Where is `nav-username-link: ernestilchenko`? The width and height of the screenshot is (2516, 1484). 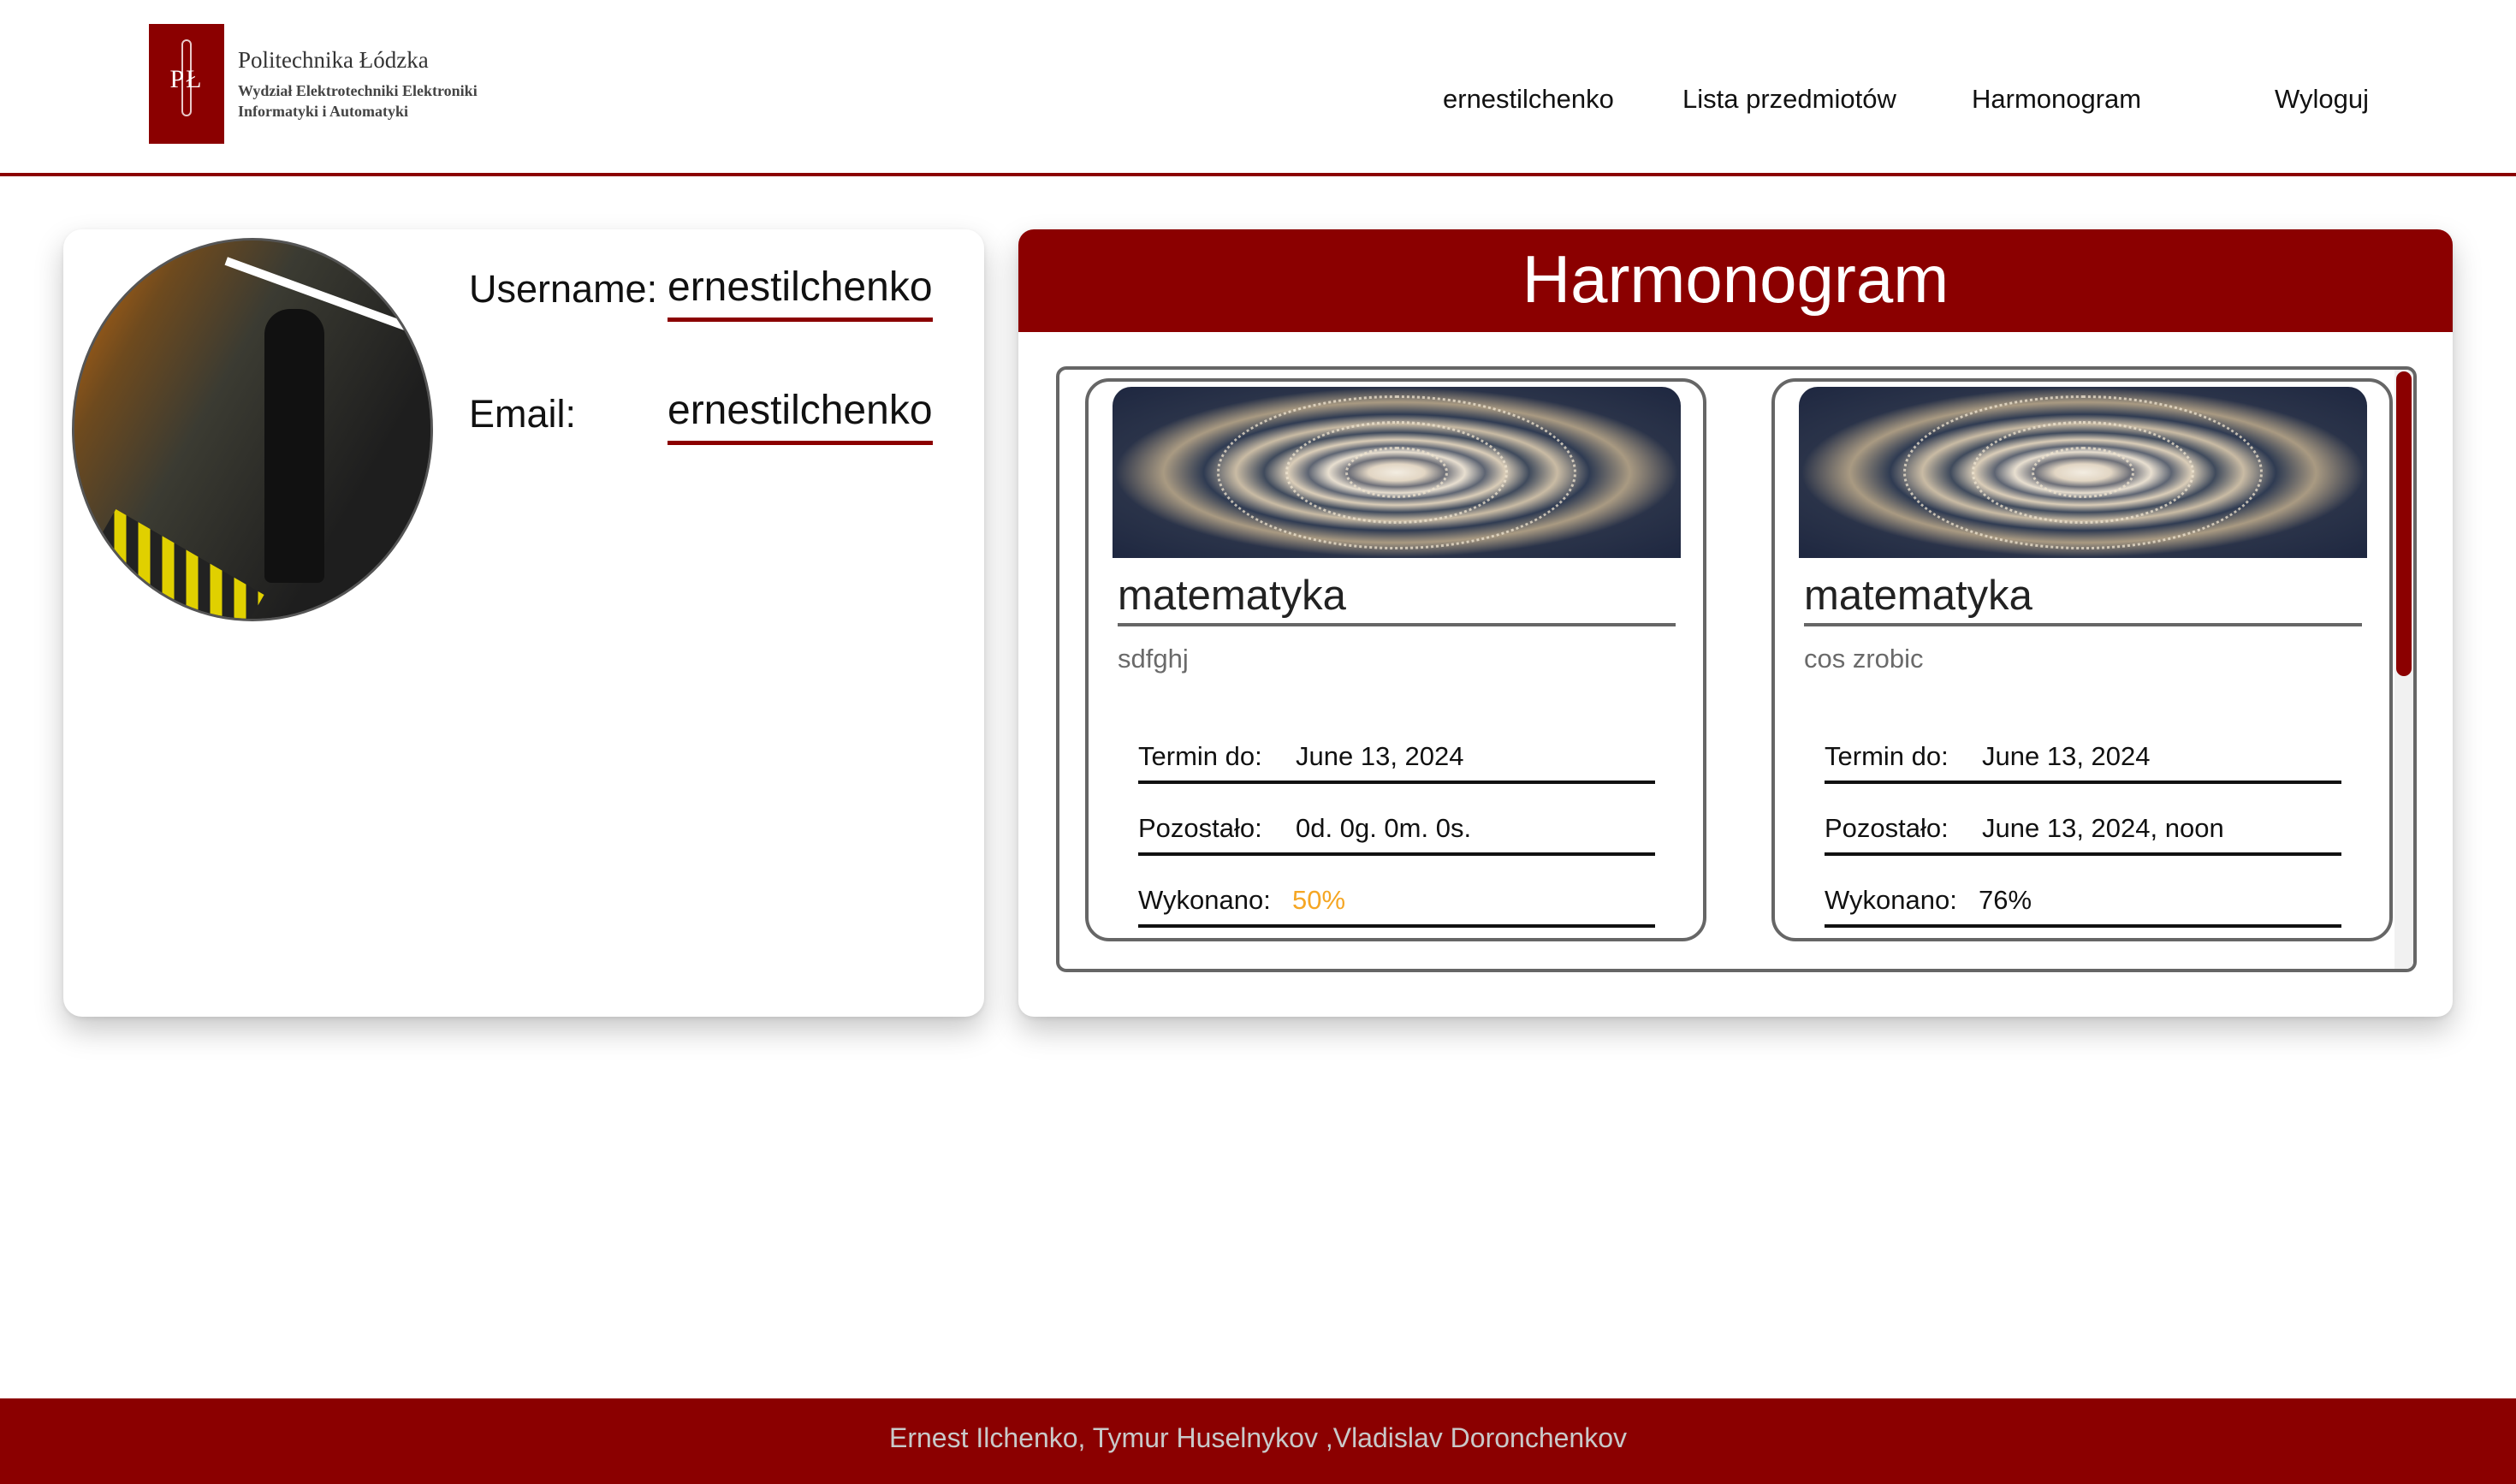 nav-username-link: ernestilchenko is located at coordinates (1528, 100).